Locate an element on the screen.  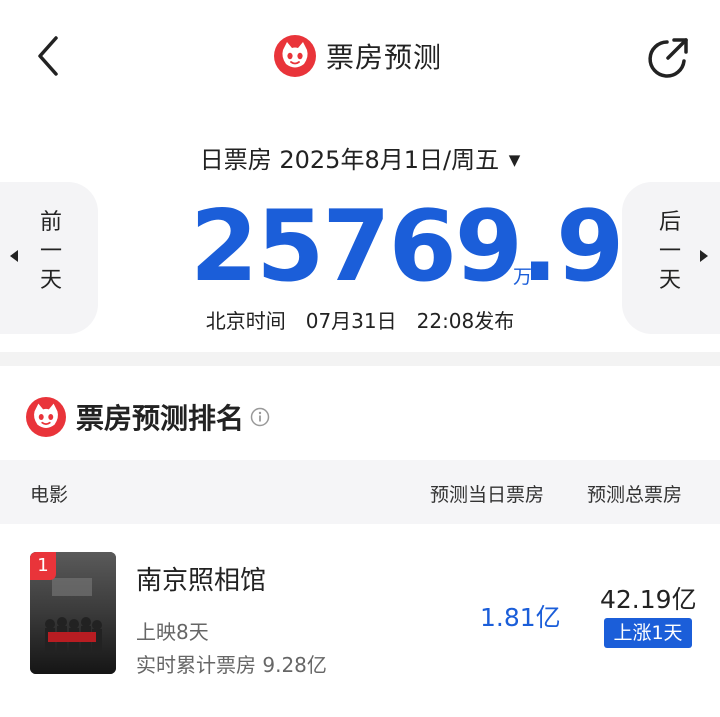
ranking-title: 票房预测排名 is located at coordinates (160, 418).